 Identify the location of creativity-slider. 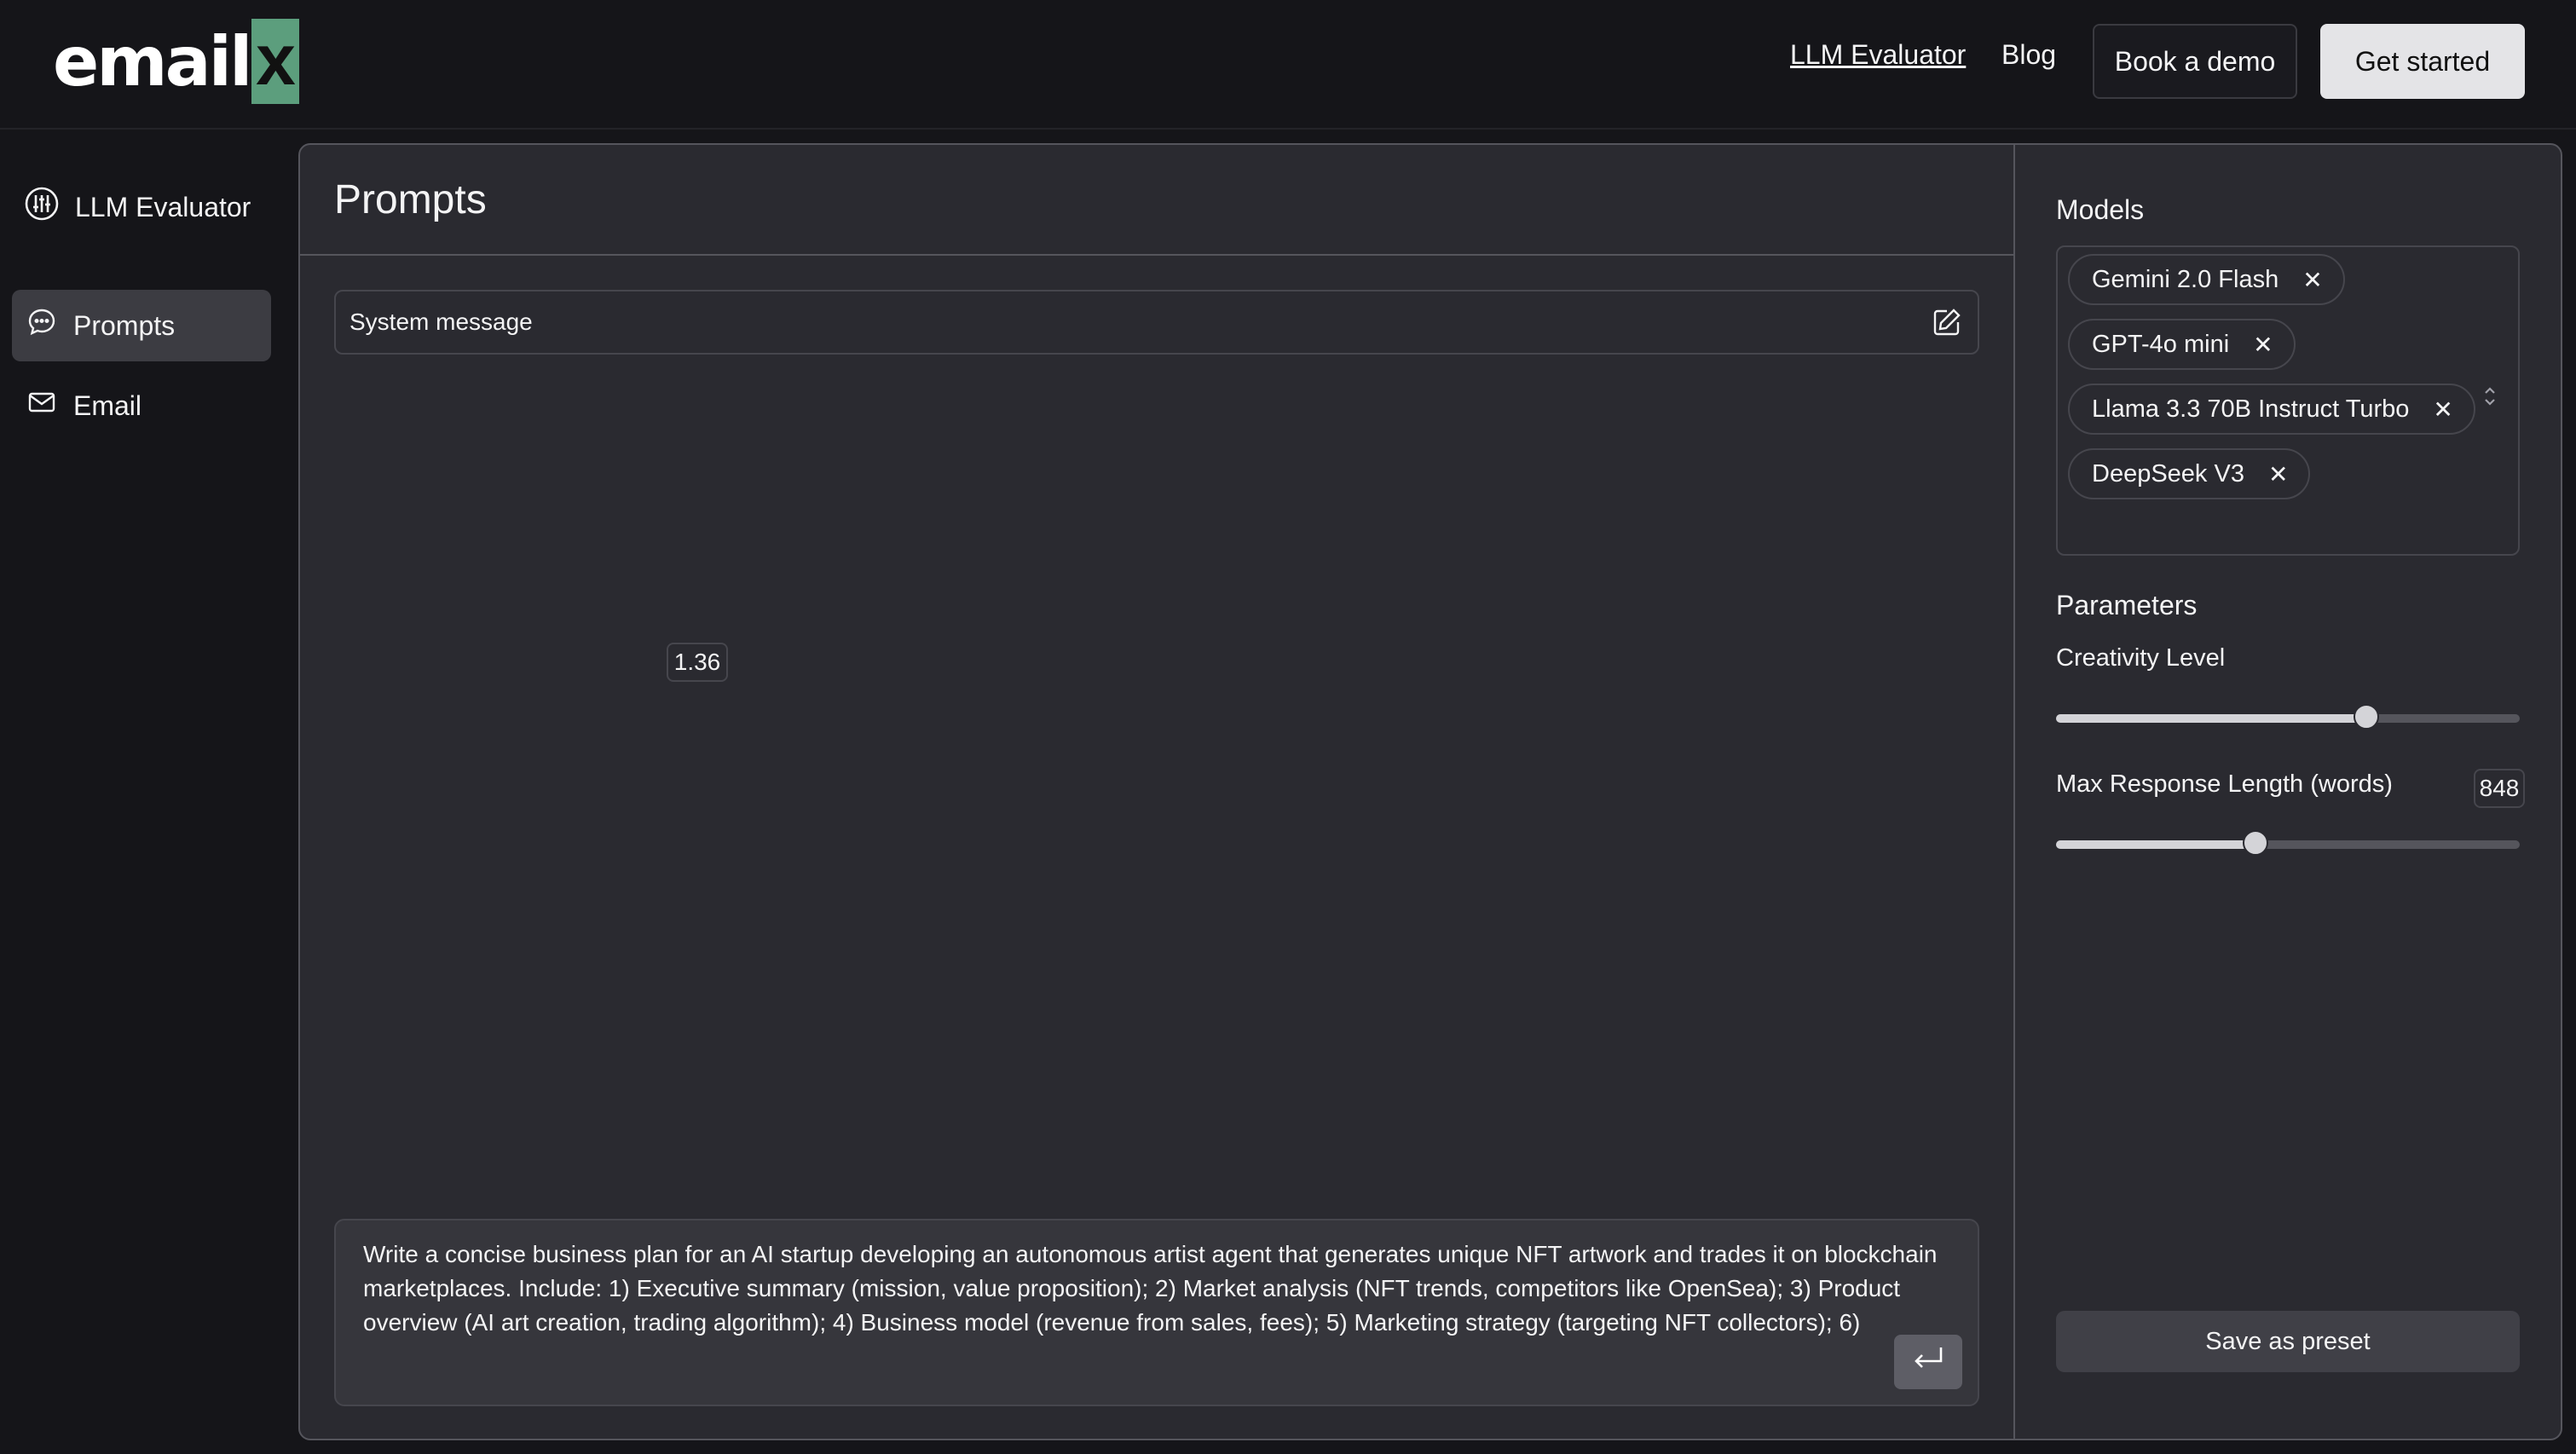
(2288, 717).